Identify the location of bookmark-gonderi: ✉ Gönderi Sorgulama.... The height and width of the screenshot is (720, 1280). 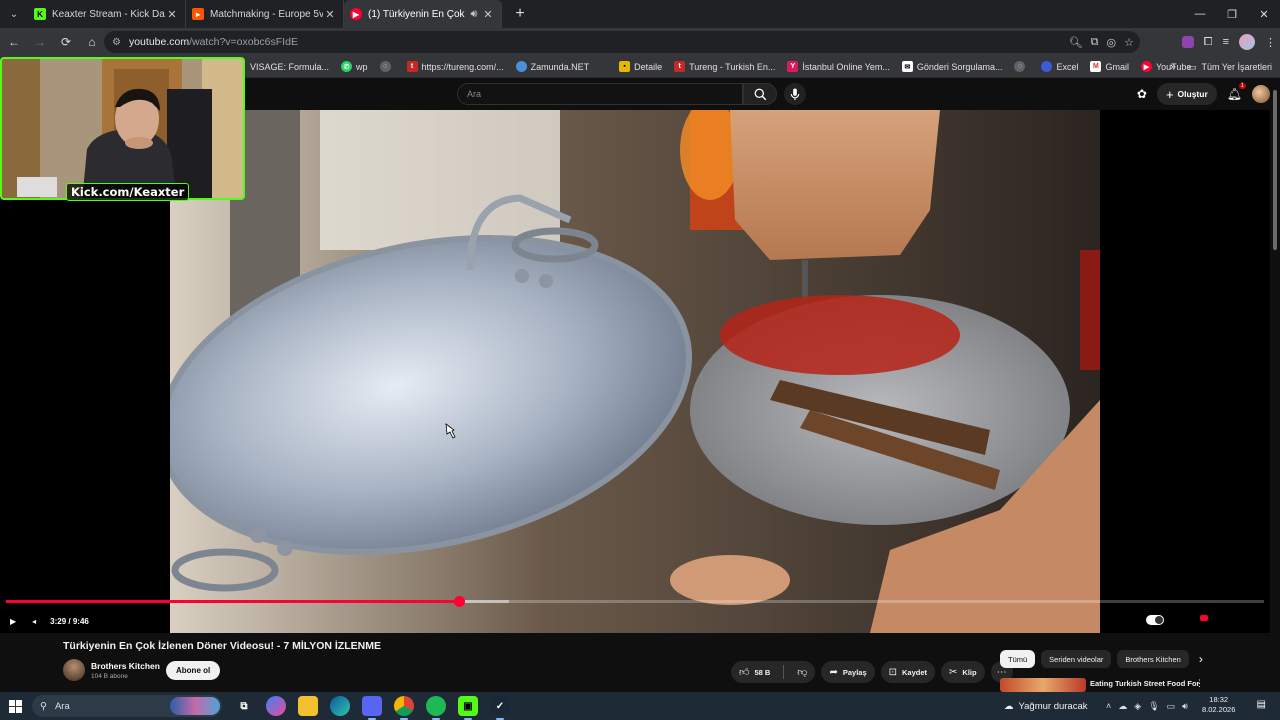
(951, 66).